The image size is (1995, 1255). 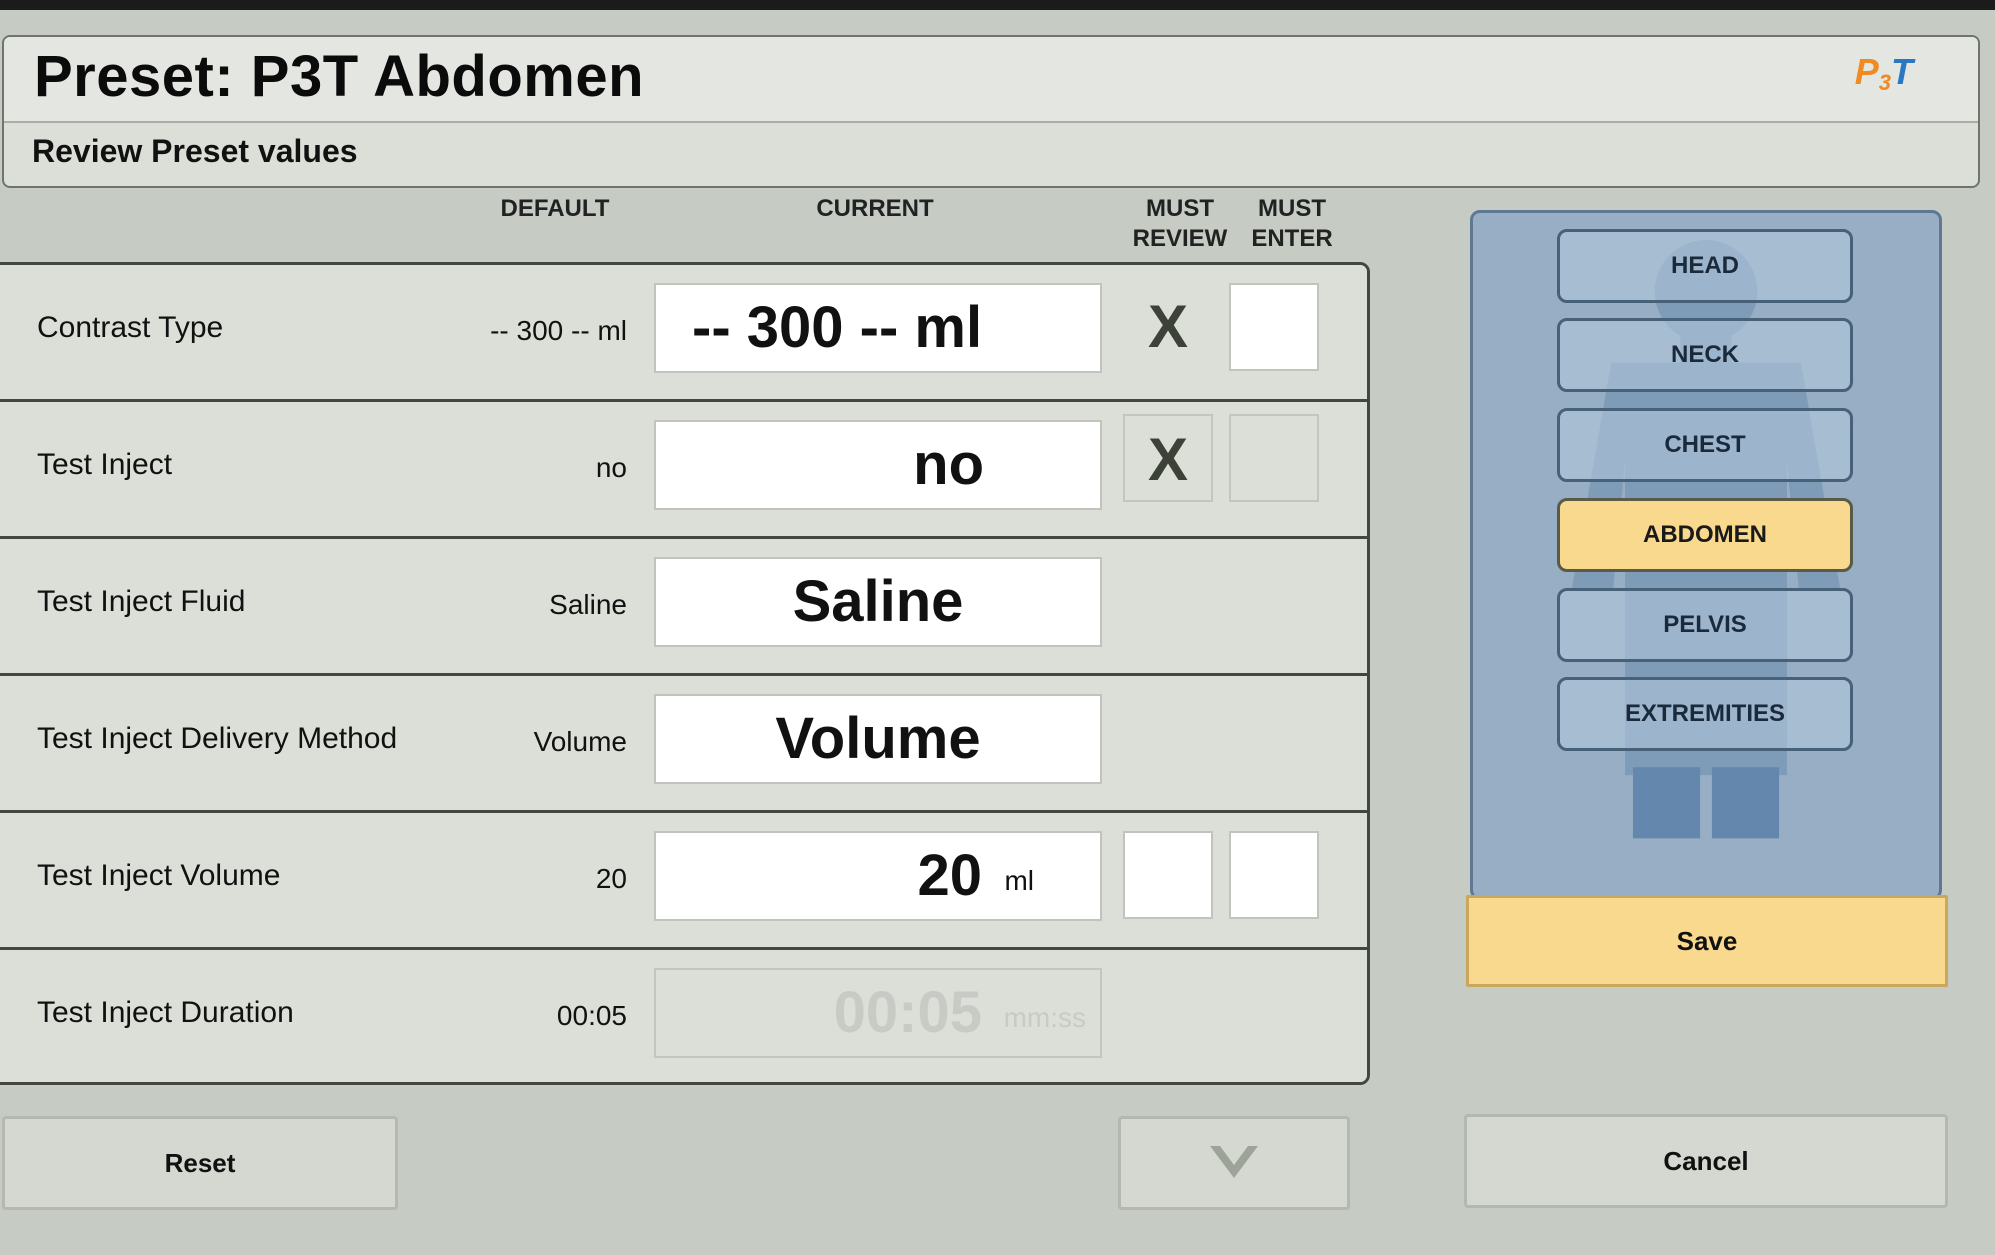 What do you see at coordinates (1705, 535) in the screenshot?
I see `region-button-abdomen: ABDOMEN` at bounding box center [1705, 535].